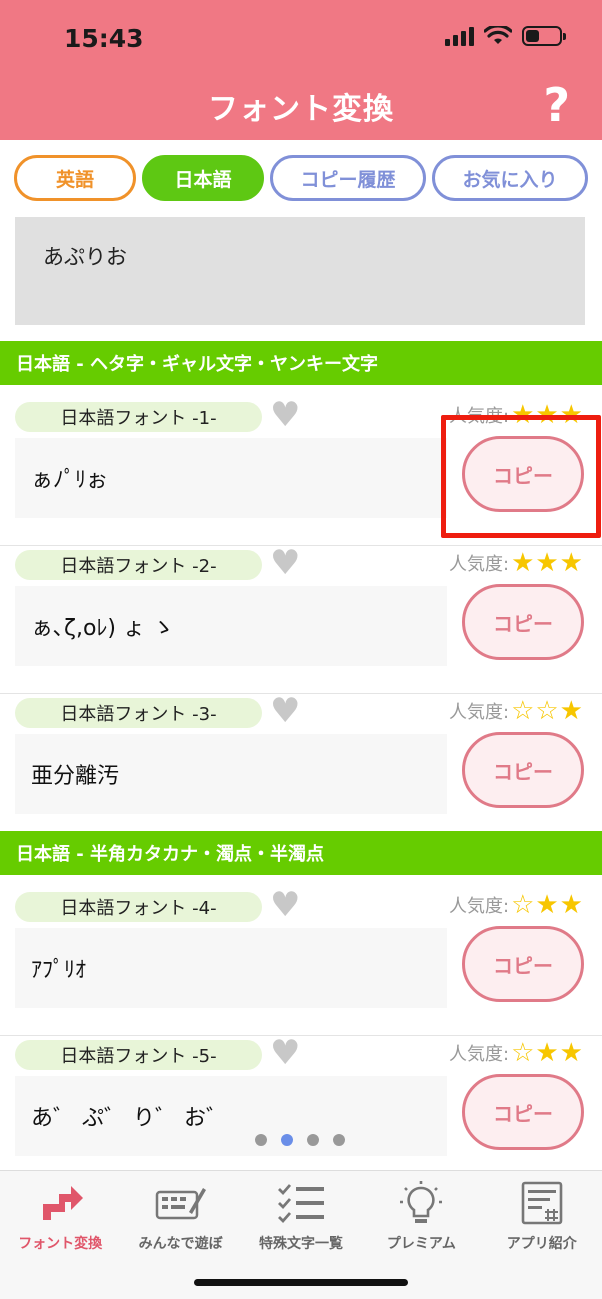  Describe the element at coordinates (60, 1244) in the screenshot. I see `nav-label: フォント変換` at that location.